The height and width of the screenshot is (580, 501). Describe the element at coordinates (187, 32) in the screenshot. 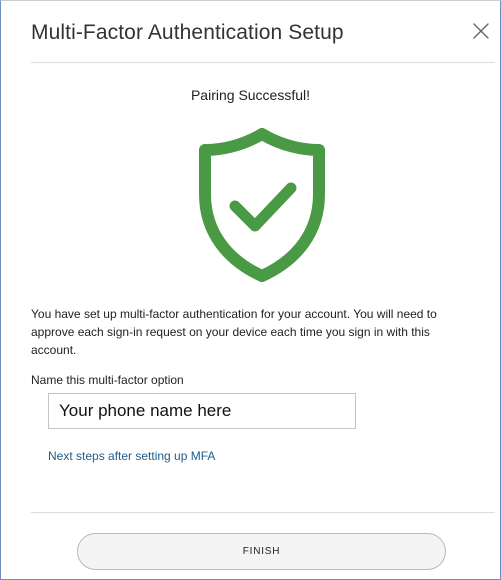

I see `dialog-title: Multi-Factor Authentication Setup` at that location.